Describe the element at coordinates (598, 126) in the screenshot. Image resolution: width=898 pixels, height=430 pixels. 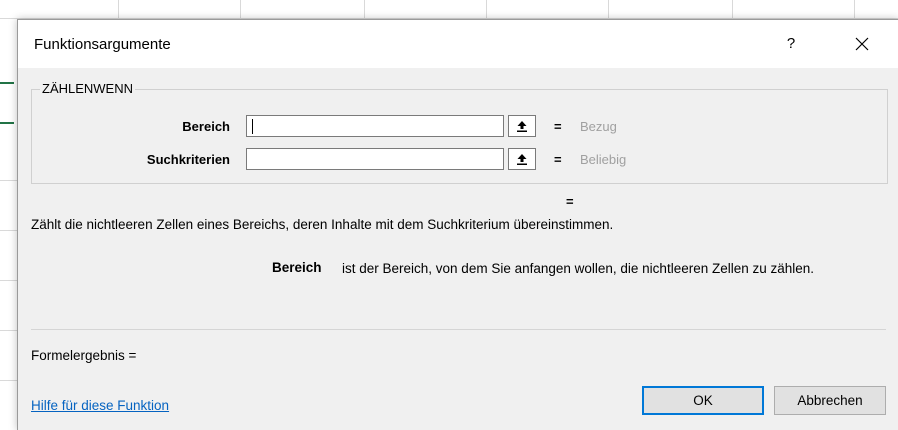
I see `argument-type-bereich: Bezug` at that location.